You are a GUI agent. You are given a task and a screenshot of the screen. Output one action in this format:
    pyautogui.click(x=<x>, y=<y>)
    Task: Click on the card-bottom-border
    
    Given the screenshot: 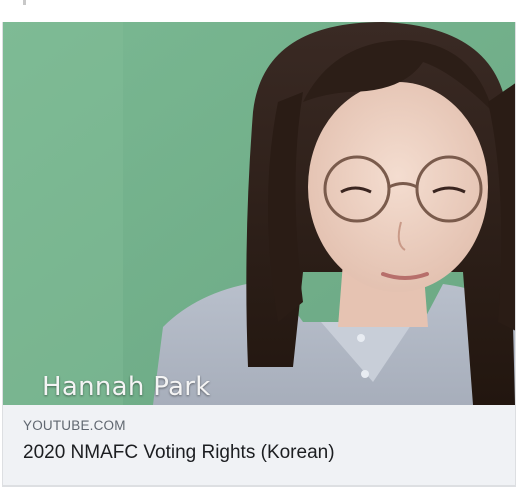 What is the action you would take?
    pyautogui.click(x=259, y=486)
    